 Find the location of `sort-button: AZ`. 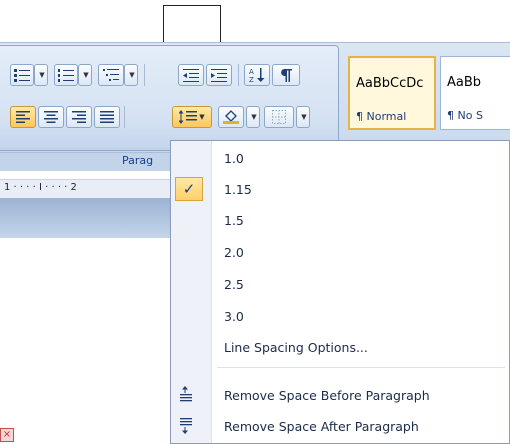

sort-button: AZ is located at coordinates (257, 75).